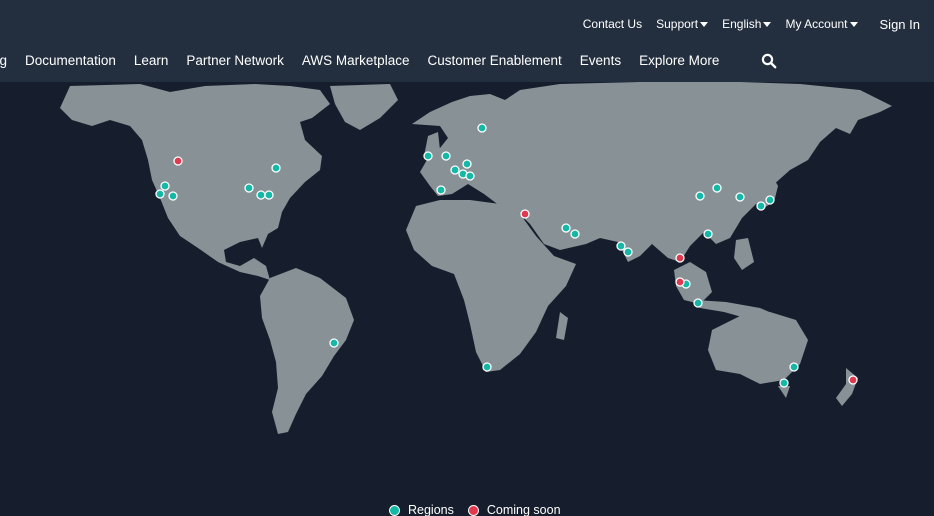 This screenshot has height=516, width=934. I want to click on coming-soon-dot-icon, so click(473, 510).